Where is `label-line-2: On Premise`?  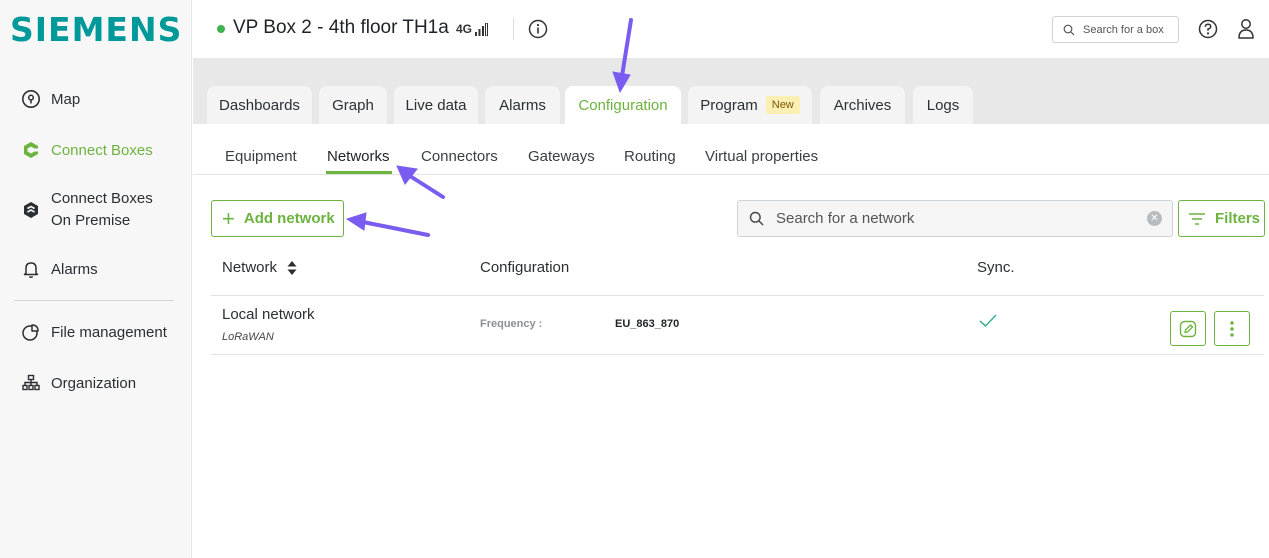 label-line-2: On Premise is located at coordinates (91, 220).